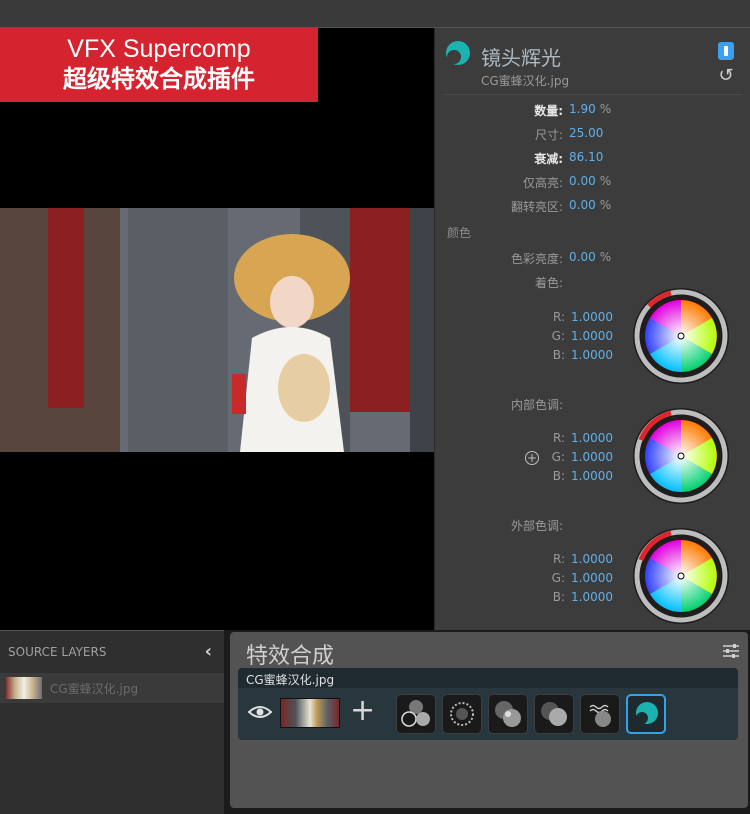 The image size is (750, 814). What do you see at coordinates (542, 183) in the screenshot?
I see `param-label: 仅高亮:` at bounding box center [542, 183].